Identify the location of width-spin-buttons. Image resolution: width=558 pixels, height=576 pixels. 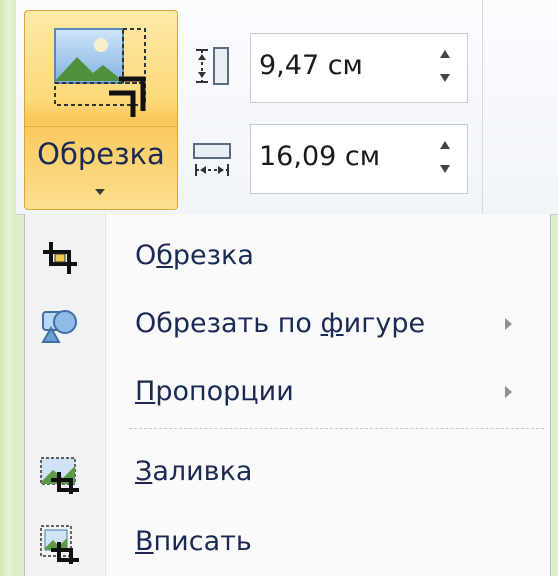
(445, 160).